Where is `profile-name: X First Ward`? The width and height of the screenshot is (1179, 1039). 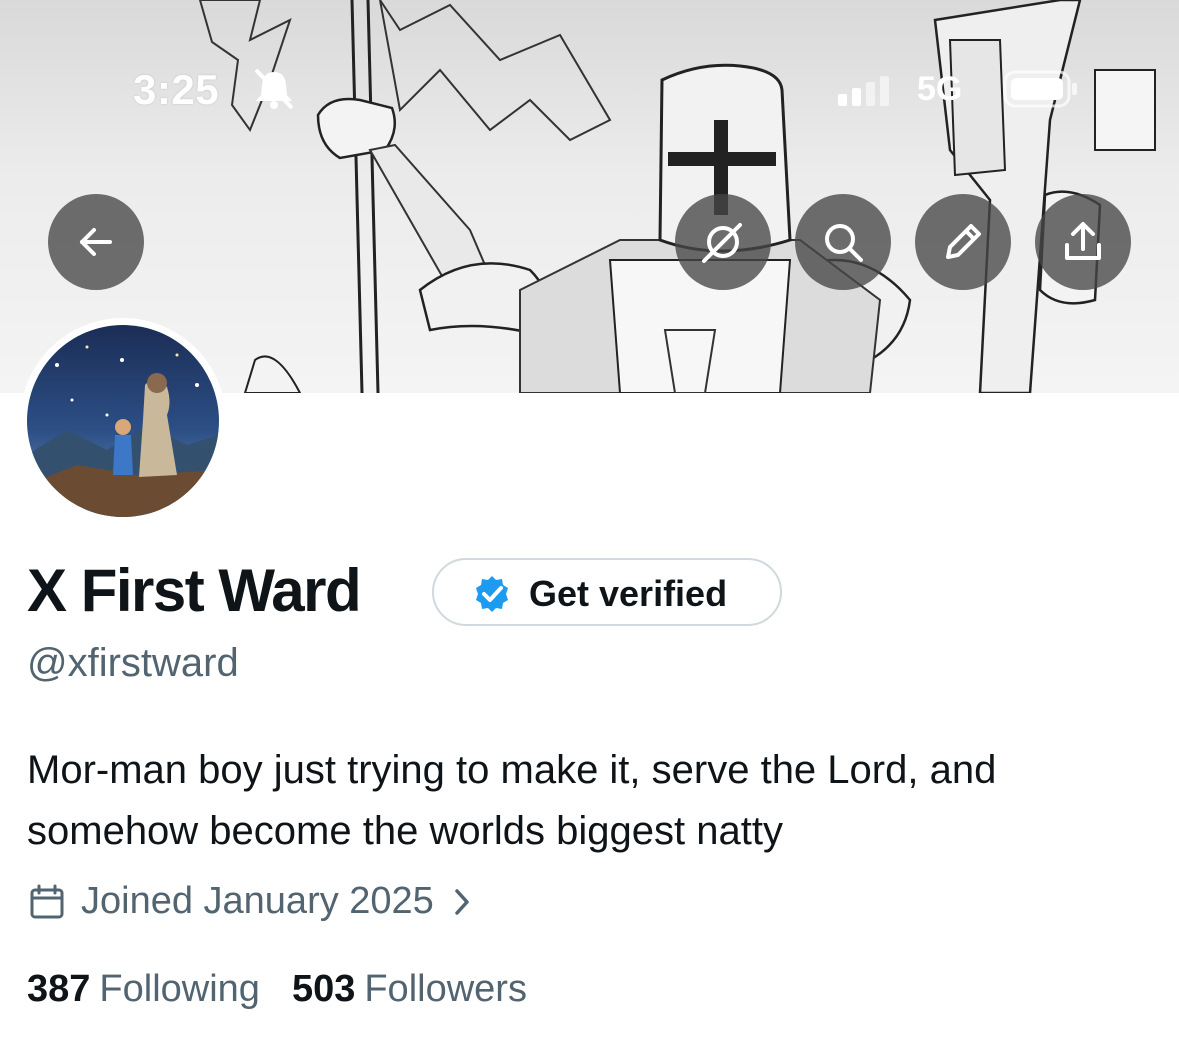 profile-name: X First Ward is located at coordinates (194, 590).